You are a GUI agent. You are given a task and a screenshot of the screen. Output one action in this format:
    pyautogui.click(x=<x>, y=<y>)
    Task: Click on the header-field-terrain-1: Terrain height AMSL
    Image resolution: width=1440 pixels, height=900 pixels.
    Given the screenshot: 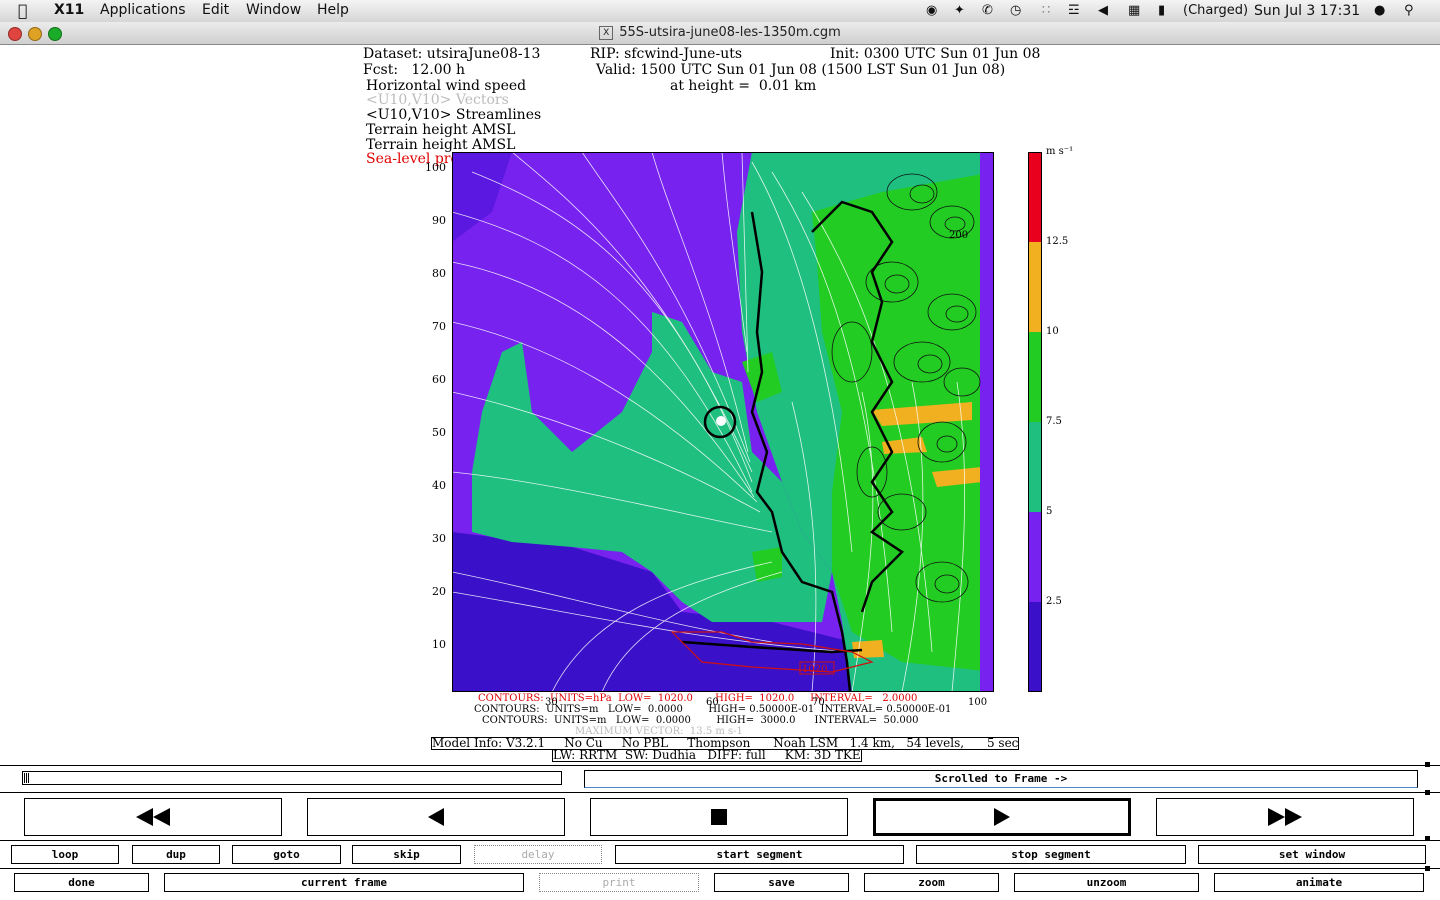 What is the action you would take?
    pyautogui.click(x=441, y=130)
    